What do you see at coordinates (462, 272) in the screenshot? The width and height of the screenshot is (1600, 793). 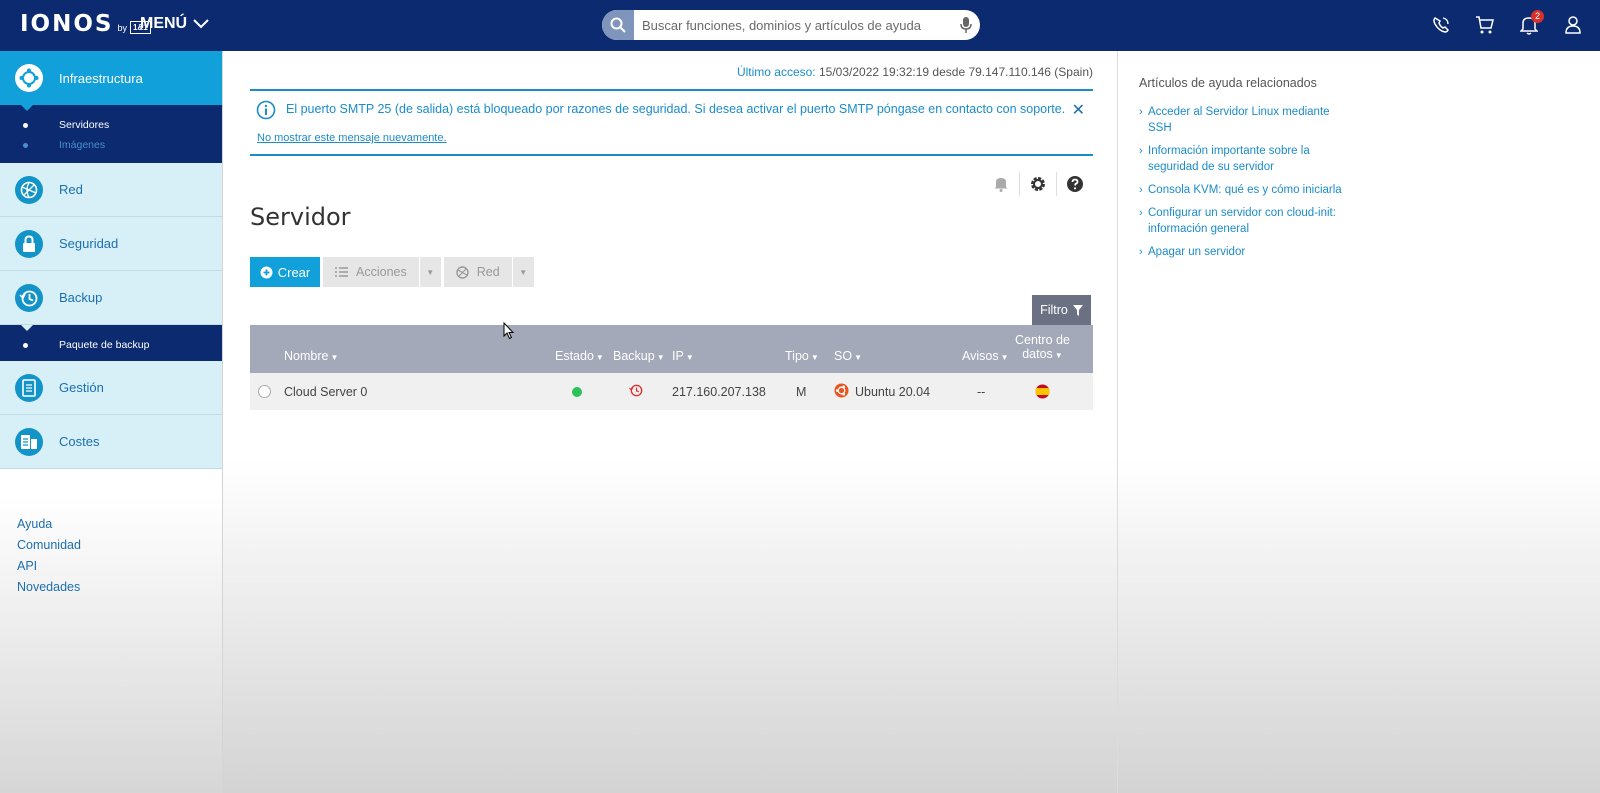 I see `network-icon` at bounding box center [462, 272].